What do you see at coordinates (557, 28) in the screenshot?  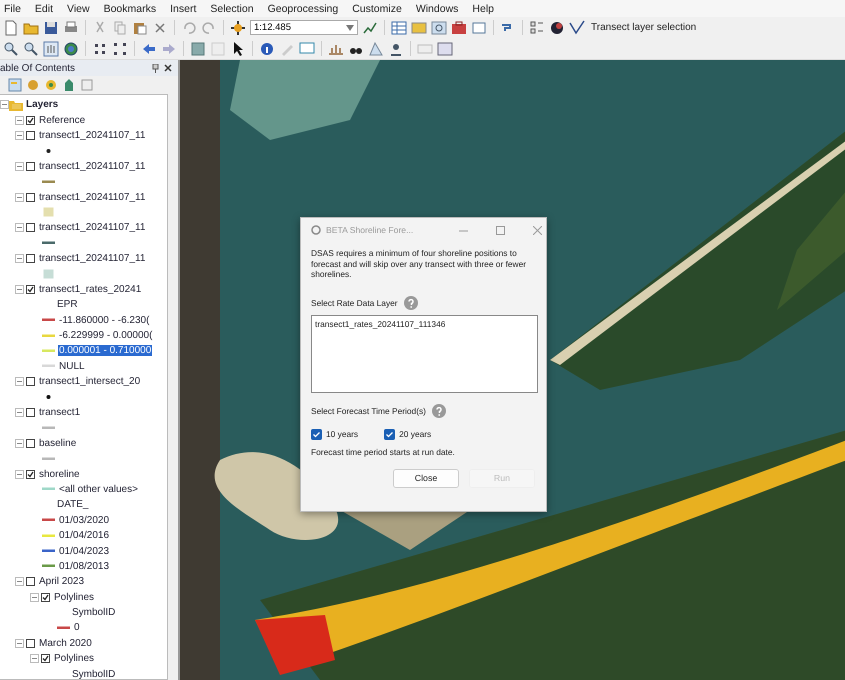 I see `globe-icon` at bounding box center [557, 28].